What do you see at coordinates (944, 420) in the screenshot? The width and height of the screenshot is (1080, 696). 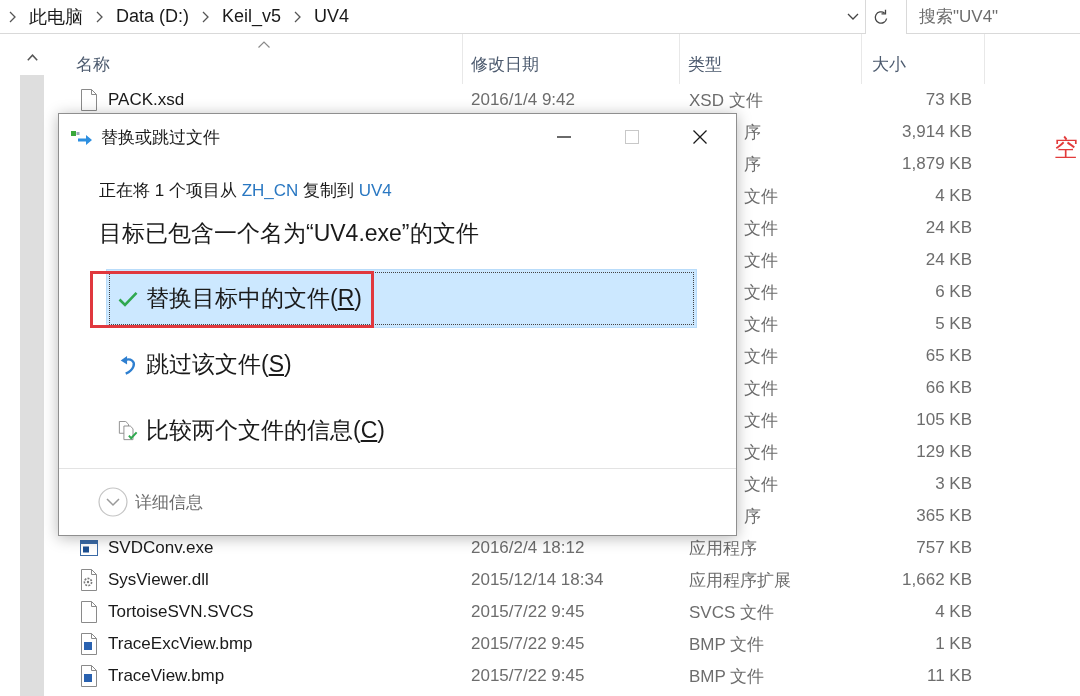 I see `file-size: 105 KB` at bounding box center [944, 420].